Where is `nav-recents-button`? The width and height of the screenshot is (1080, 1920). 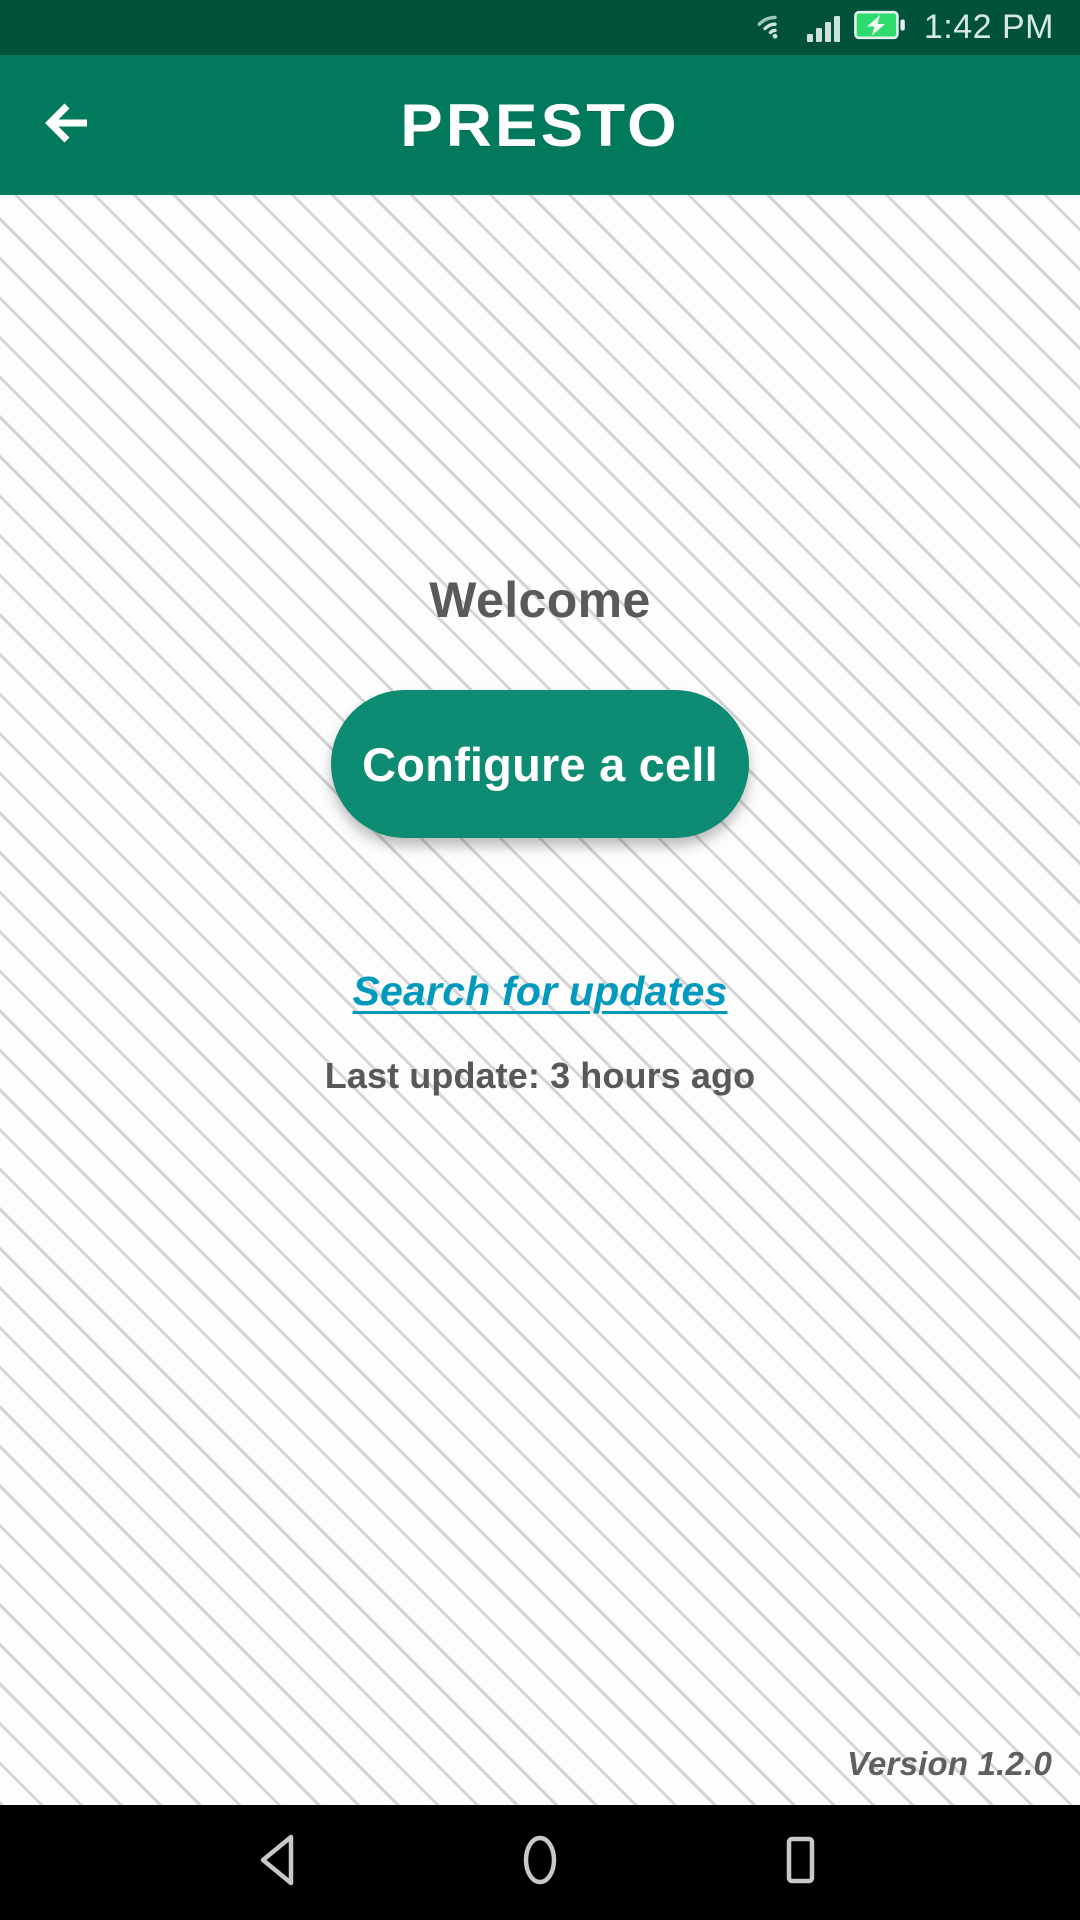 nav-recents-button is located at coordinates (800, 1862).